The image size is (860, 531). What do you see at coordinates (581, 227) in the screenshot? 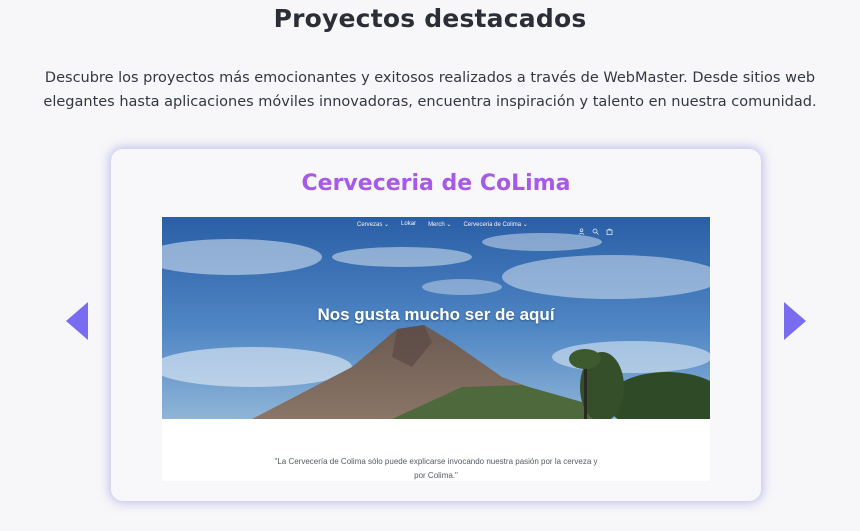
I see `user-icon` at bounding box center [581, 227].